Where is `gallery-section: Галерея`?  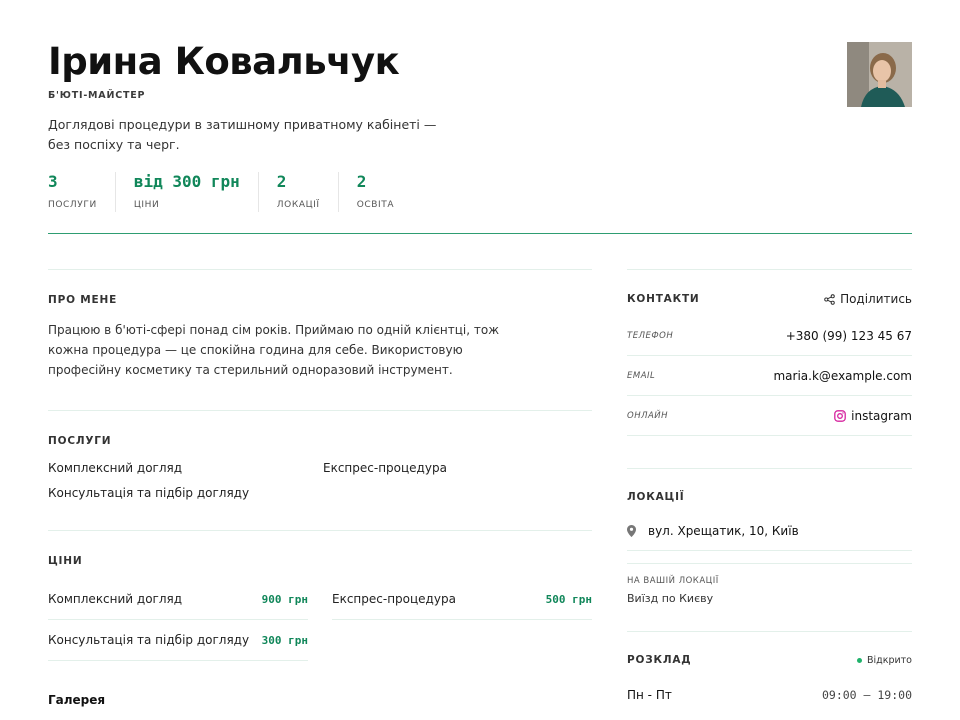
gallery-section: Галерея is located at coordinates (320, 684).